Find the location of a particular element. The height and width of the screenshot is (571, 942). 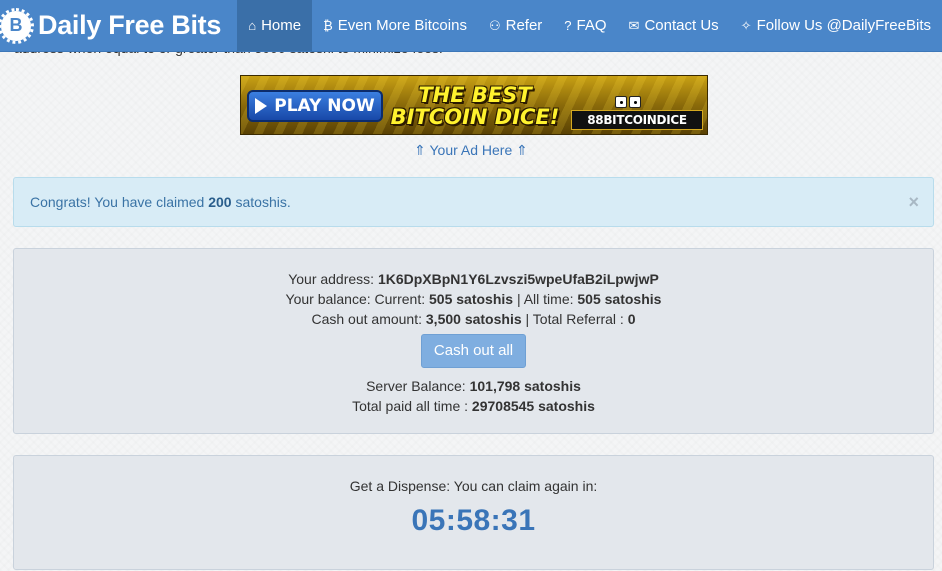

dispense-label: Get a Dispense: You can claim again in: is located at coordinates (473, 486).